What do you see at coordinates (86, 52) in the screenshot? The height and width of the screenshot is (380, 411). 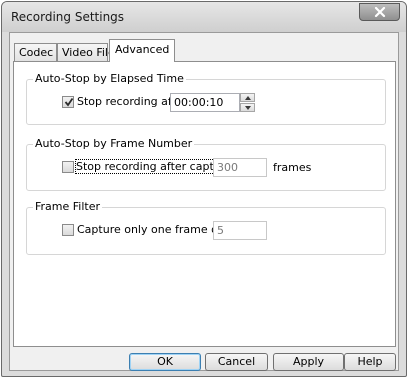 I see `tab-video-file: Video File` at bounding box center [86, 52].